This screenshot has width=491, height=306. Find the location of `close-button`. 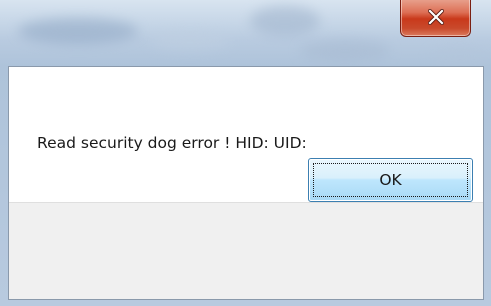

close-button is located at coordinates (435, 18).